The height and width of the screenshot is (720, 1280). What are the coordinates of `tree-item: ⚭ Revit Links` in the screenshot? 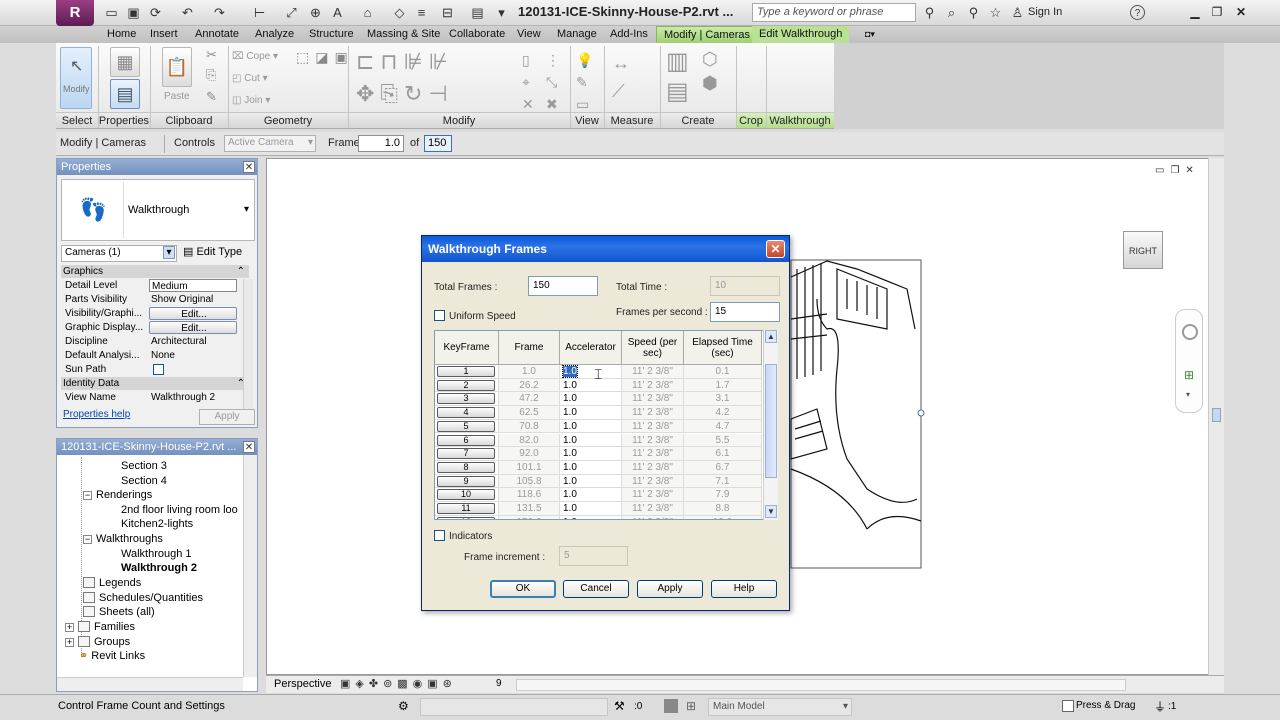 It's located at (112, 656).